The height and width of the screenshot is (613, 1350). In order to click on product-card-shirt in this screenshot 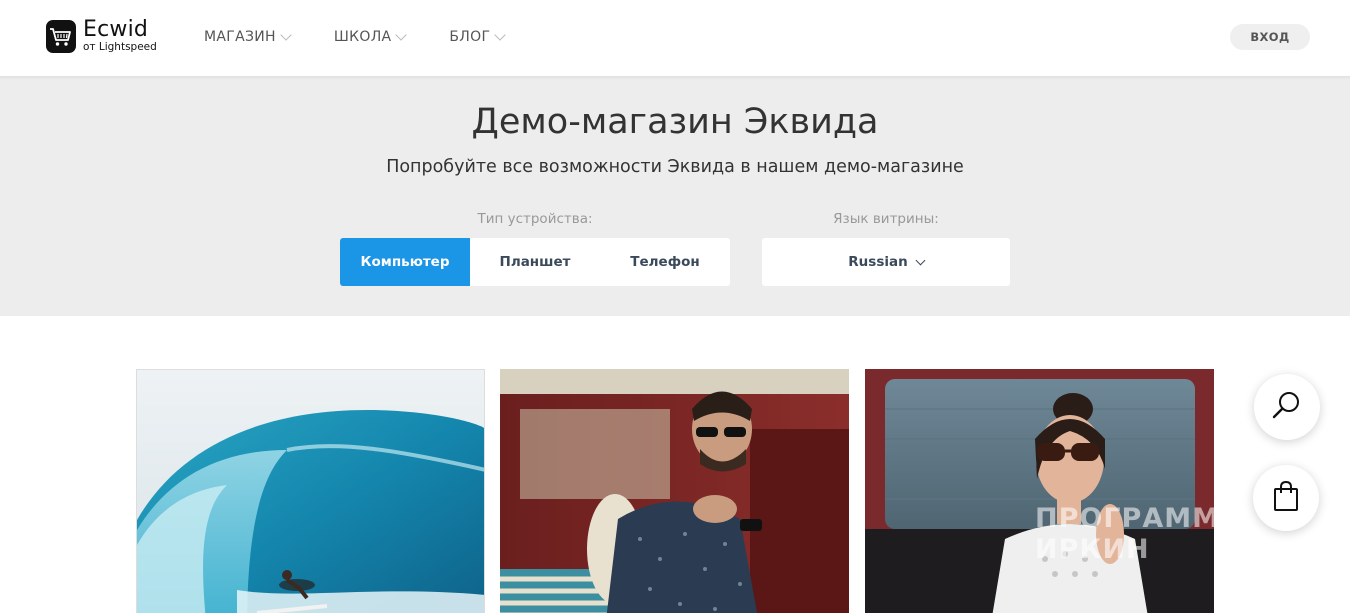, I will do `click(674, 491)`.